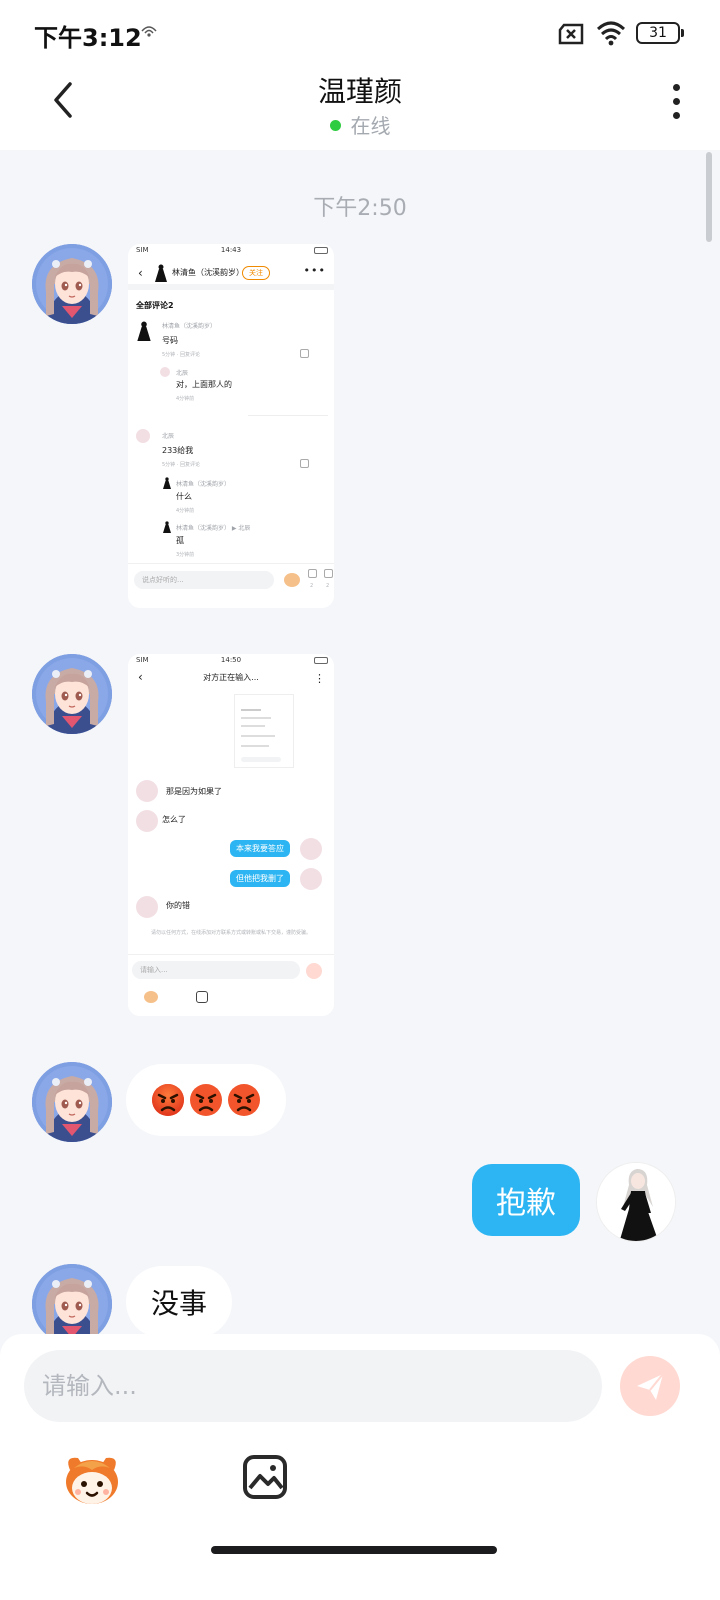 The width and height of the screenshot is (720, 1600). Describe the element at coordinates (312, 586) in the screenshot. I see `mini-comment-count: 2` at that location.